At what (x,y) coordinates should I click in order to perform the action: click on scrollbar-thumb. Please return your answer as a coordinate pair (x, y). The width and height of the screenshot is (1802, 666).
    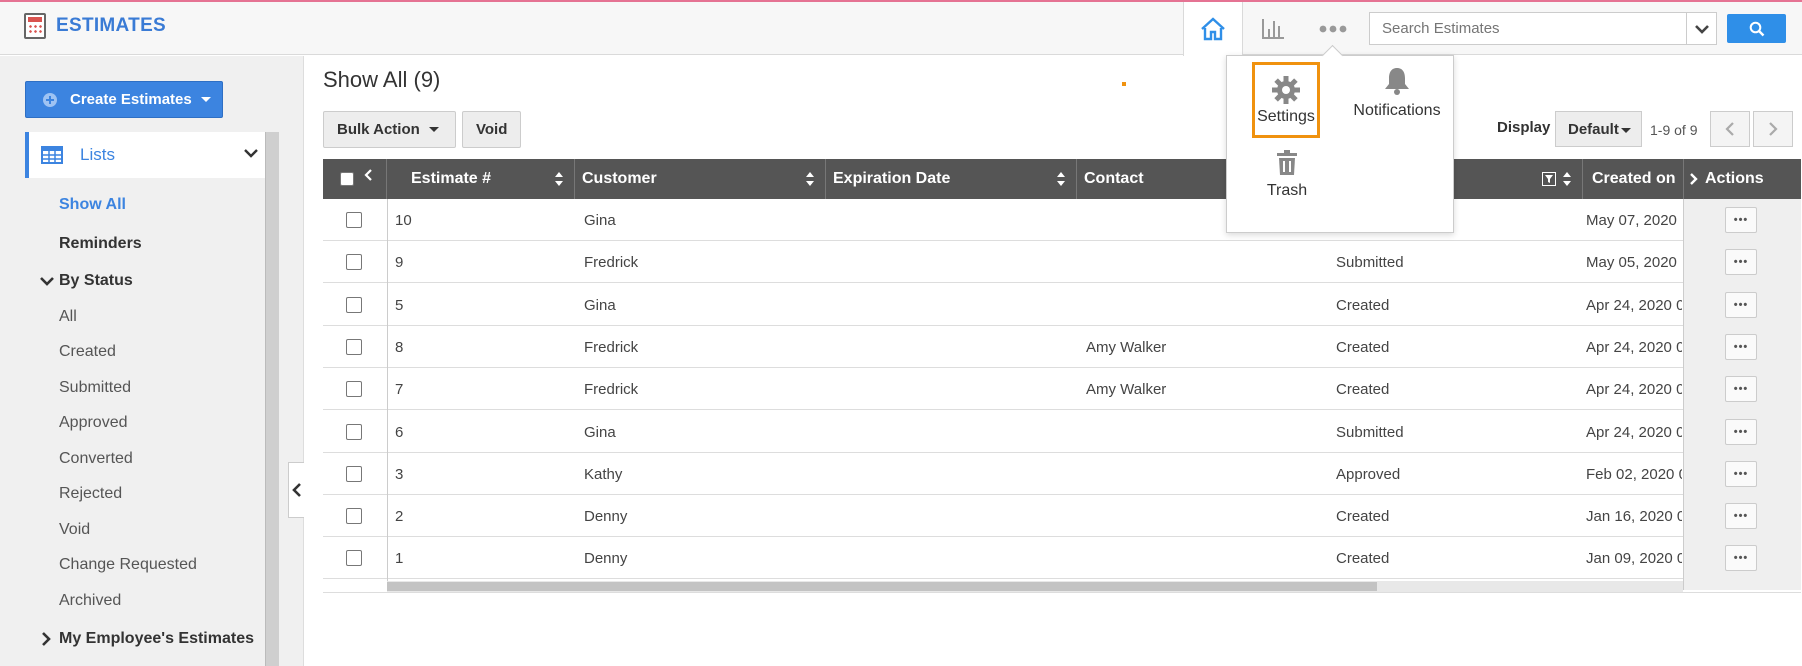
    Looking at the image, I should click on (882, 586).